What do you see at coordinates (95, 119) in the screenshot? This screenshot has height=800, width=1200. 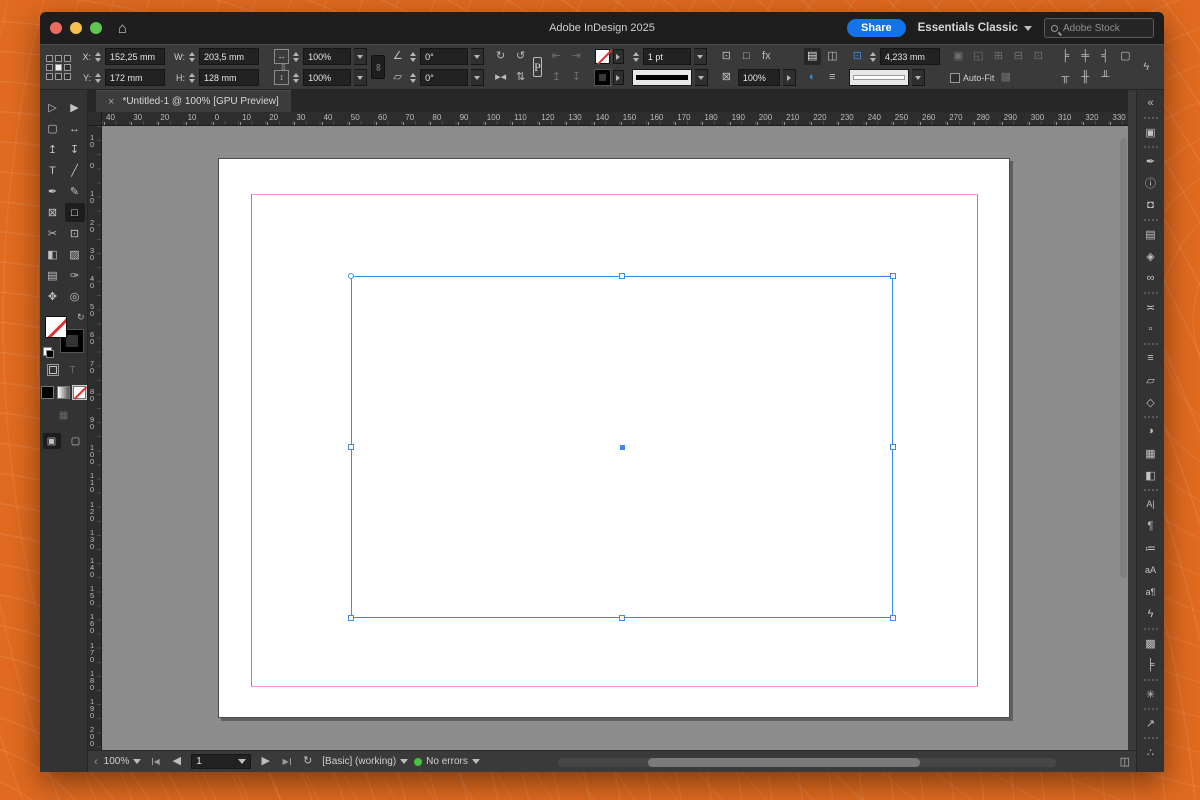 I see `ruler-origin-corner` at bounding box center [95, 119].